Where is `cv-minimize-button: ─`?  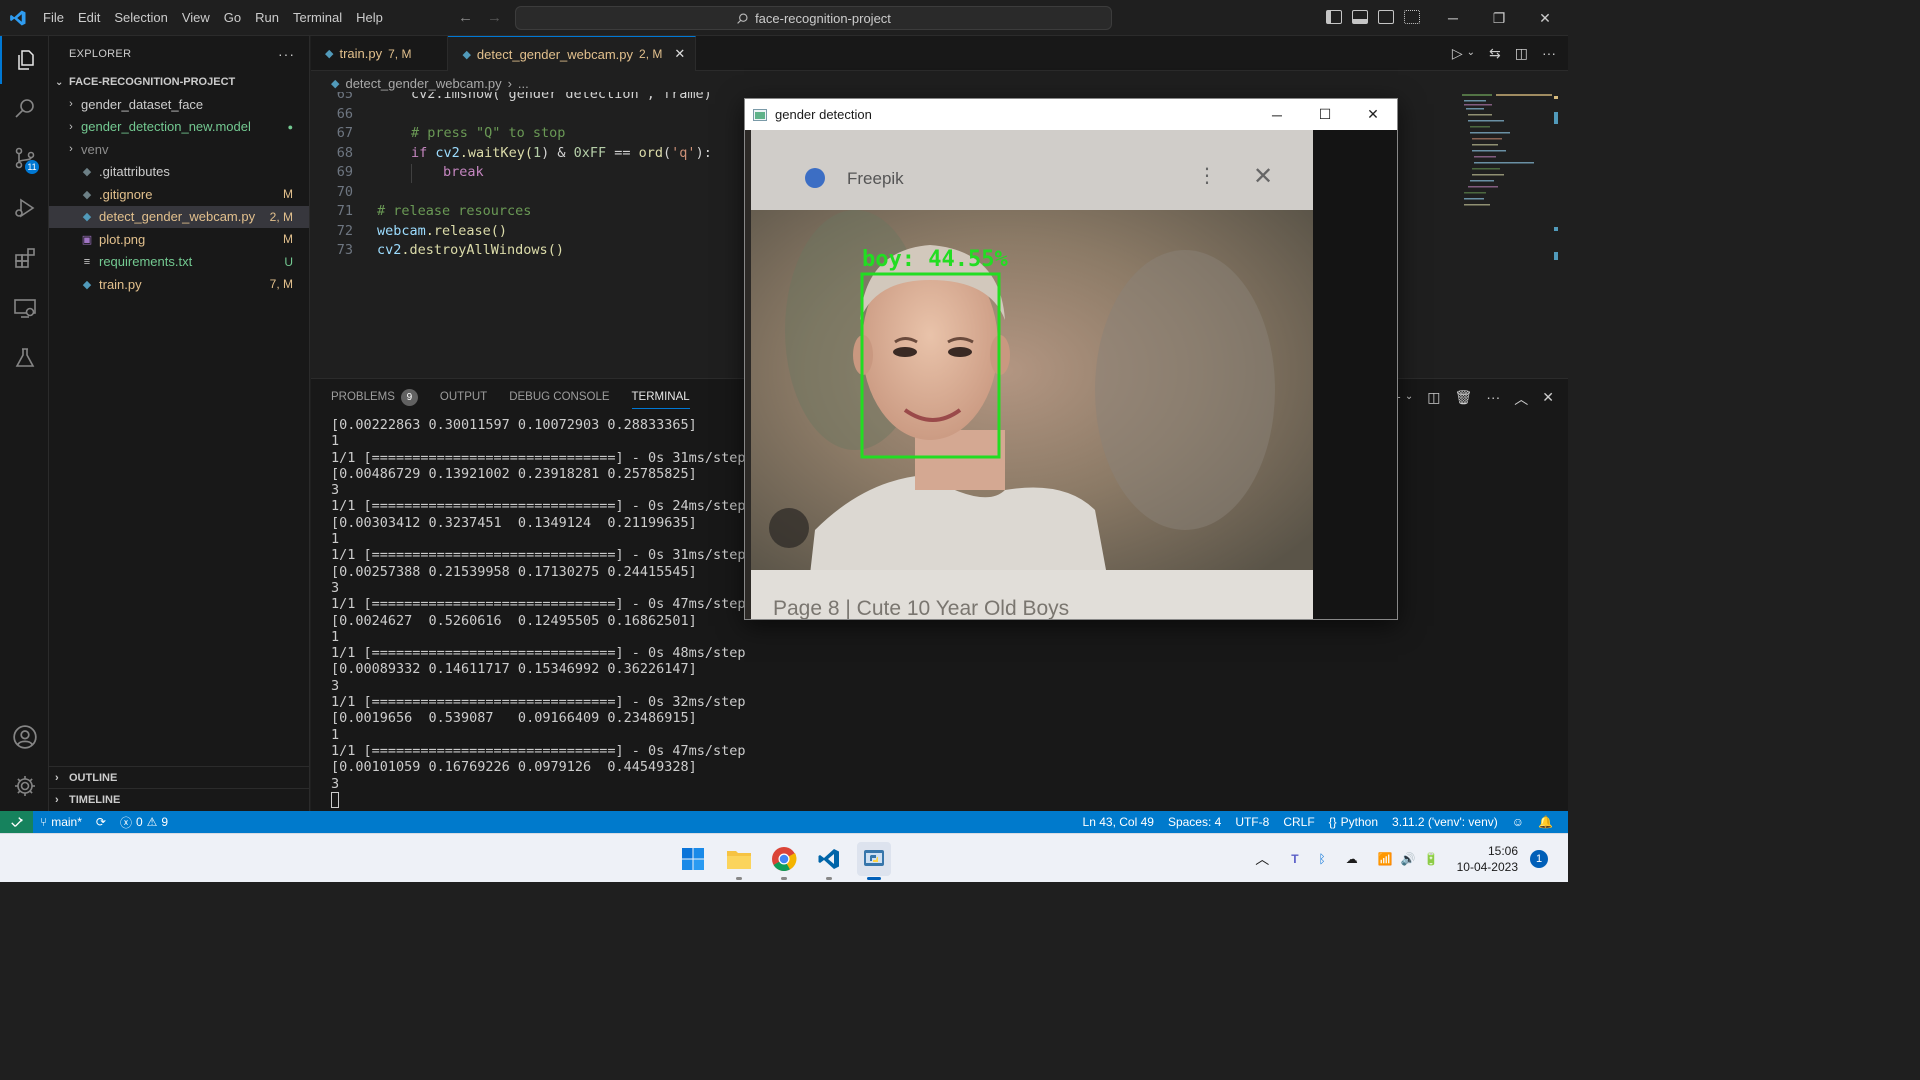
cv-minimize-button: ─ is located at coordinates (1277, 114).